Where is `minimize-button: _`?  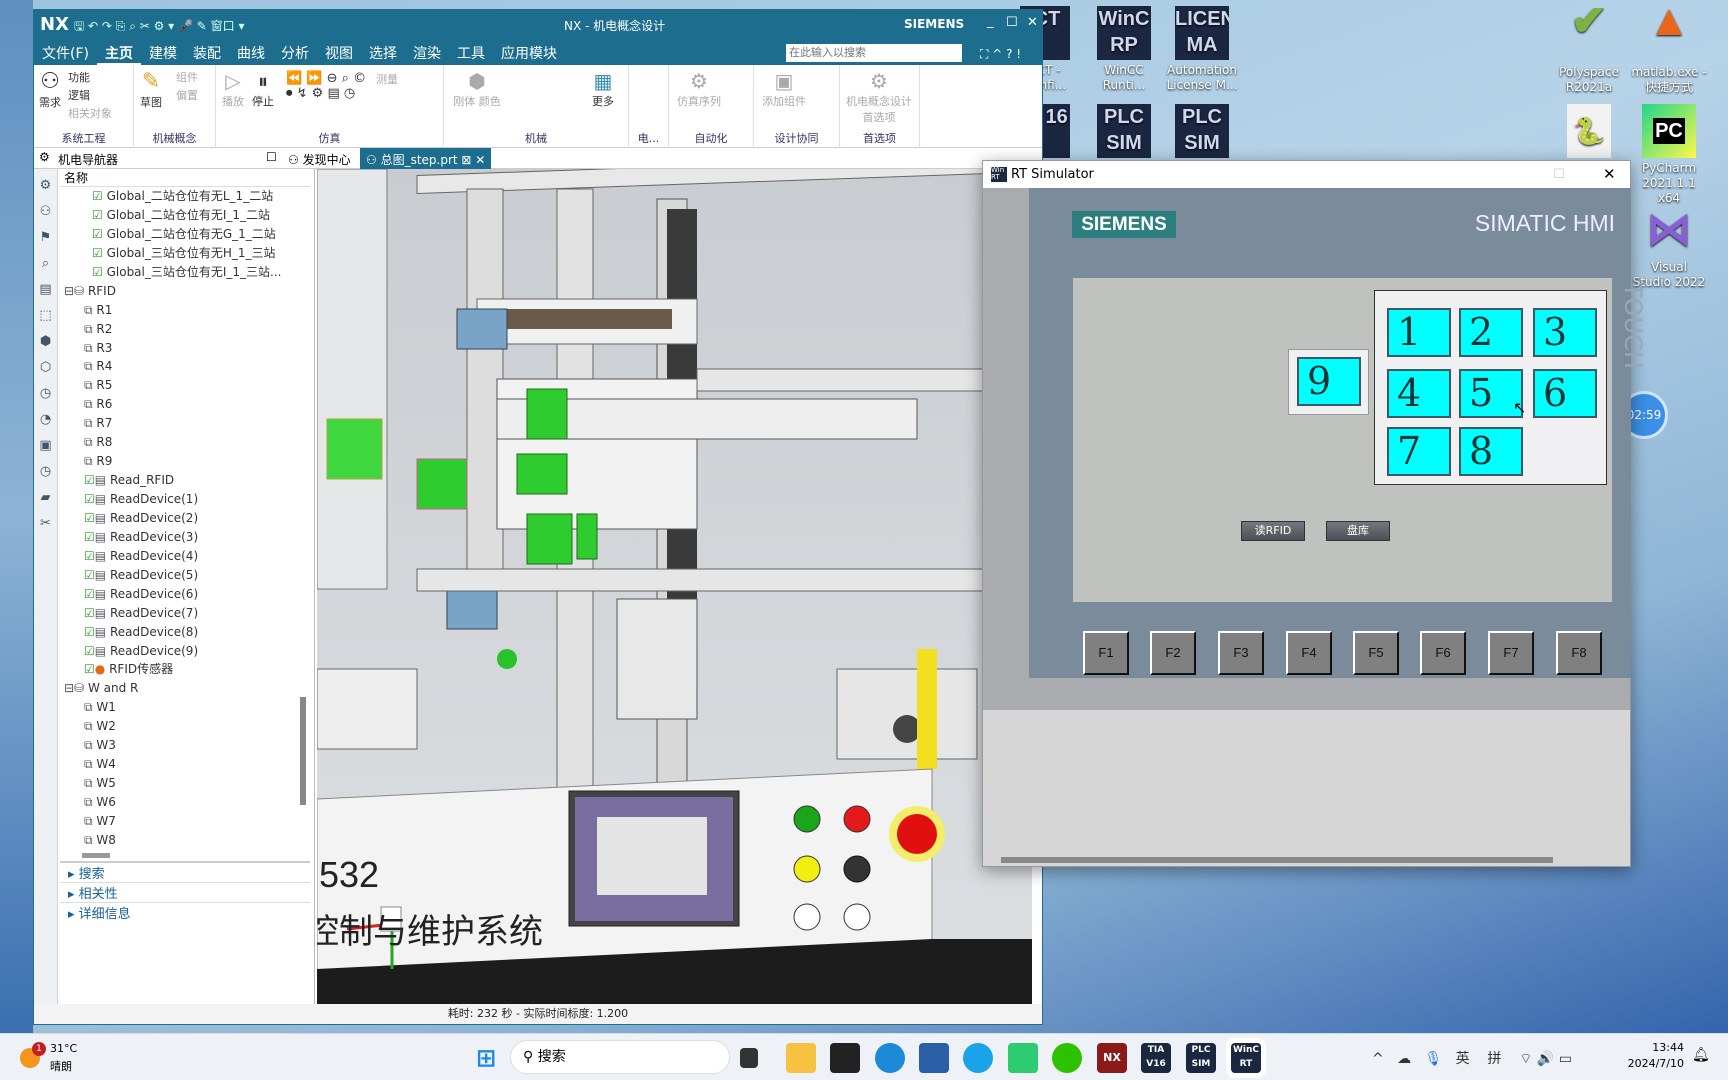
minimize-button: _ is located at coordinates (990, 21).